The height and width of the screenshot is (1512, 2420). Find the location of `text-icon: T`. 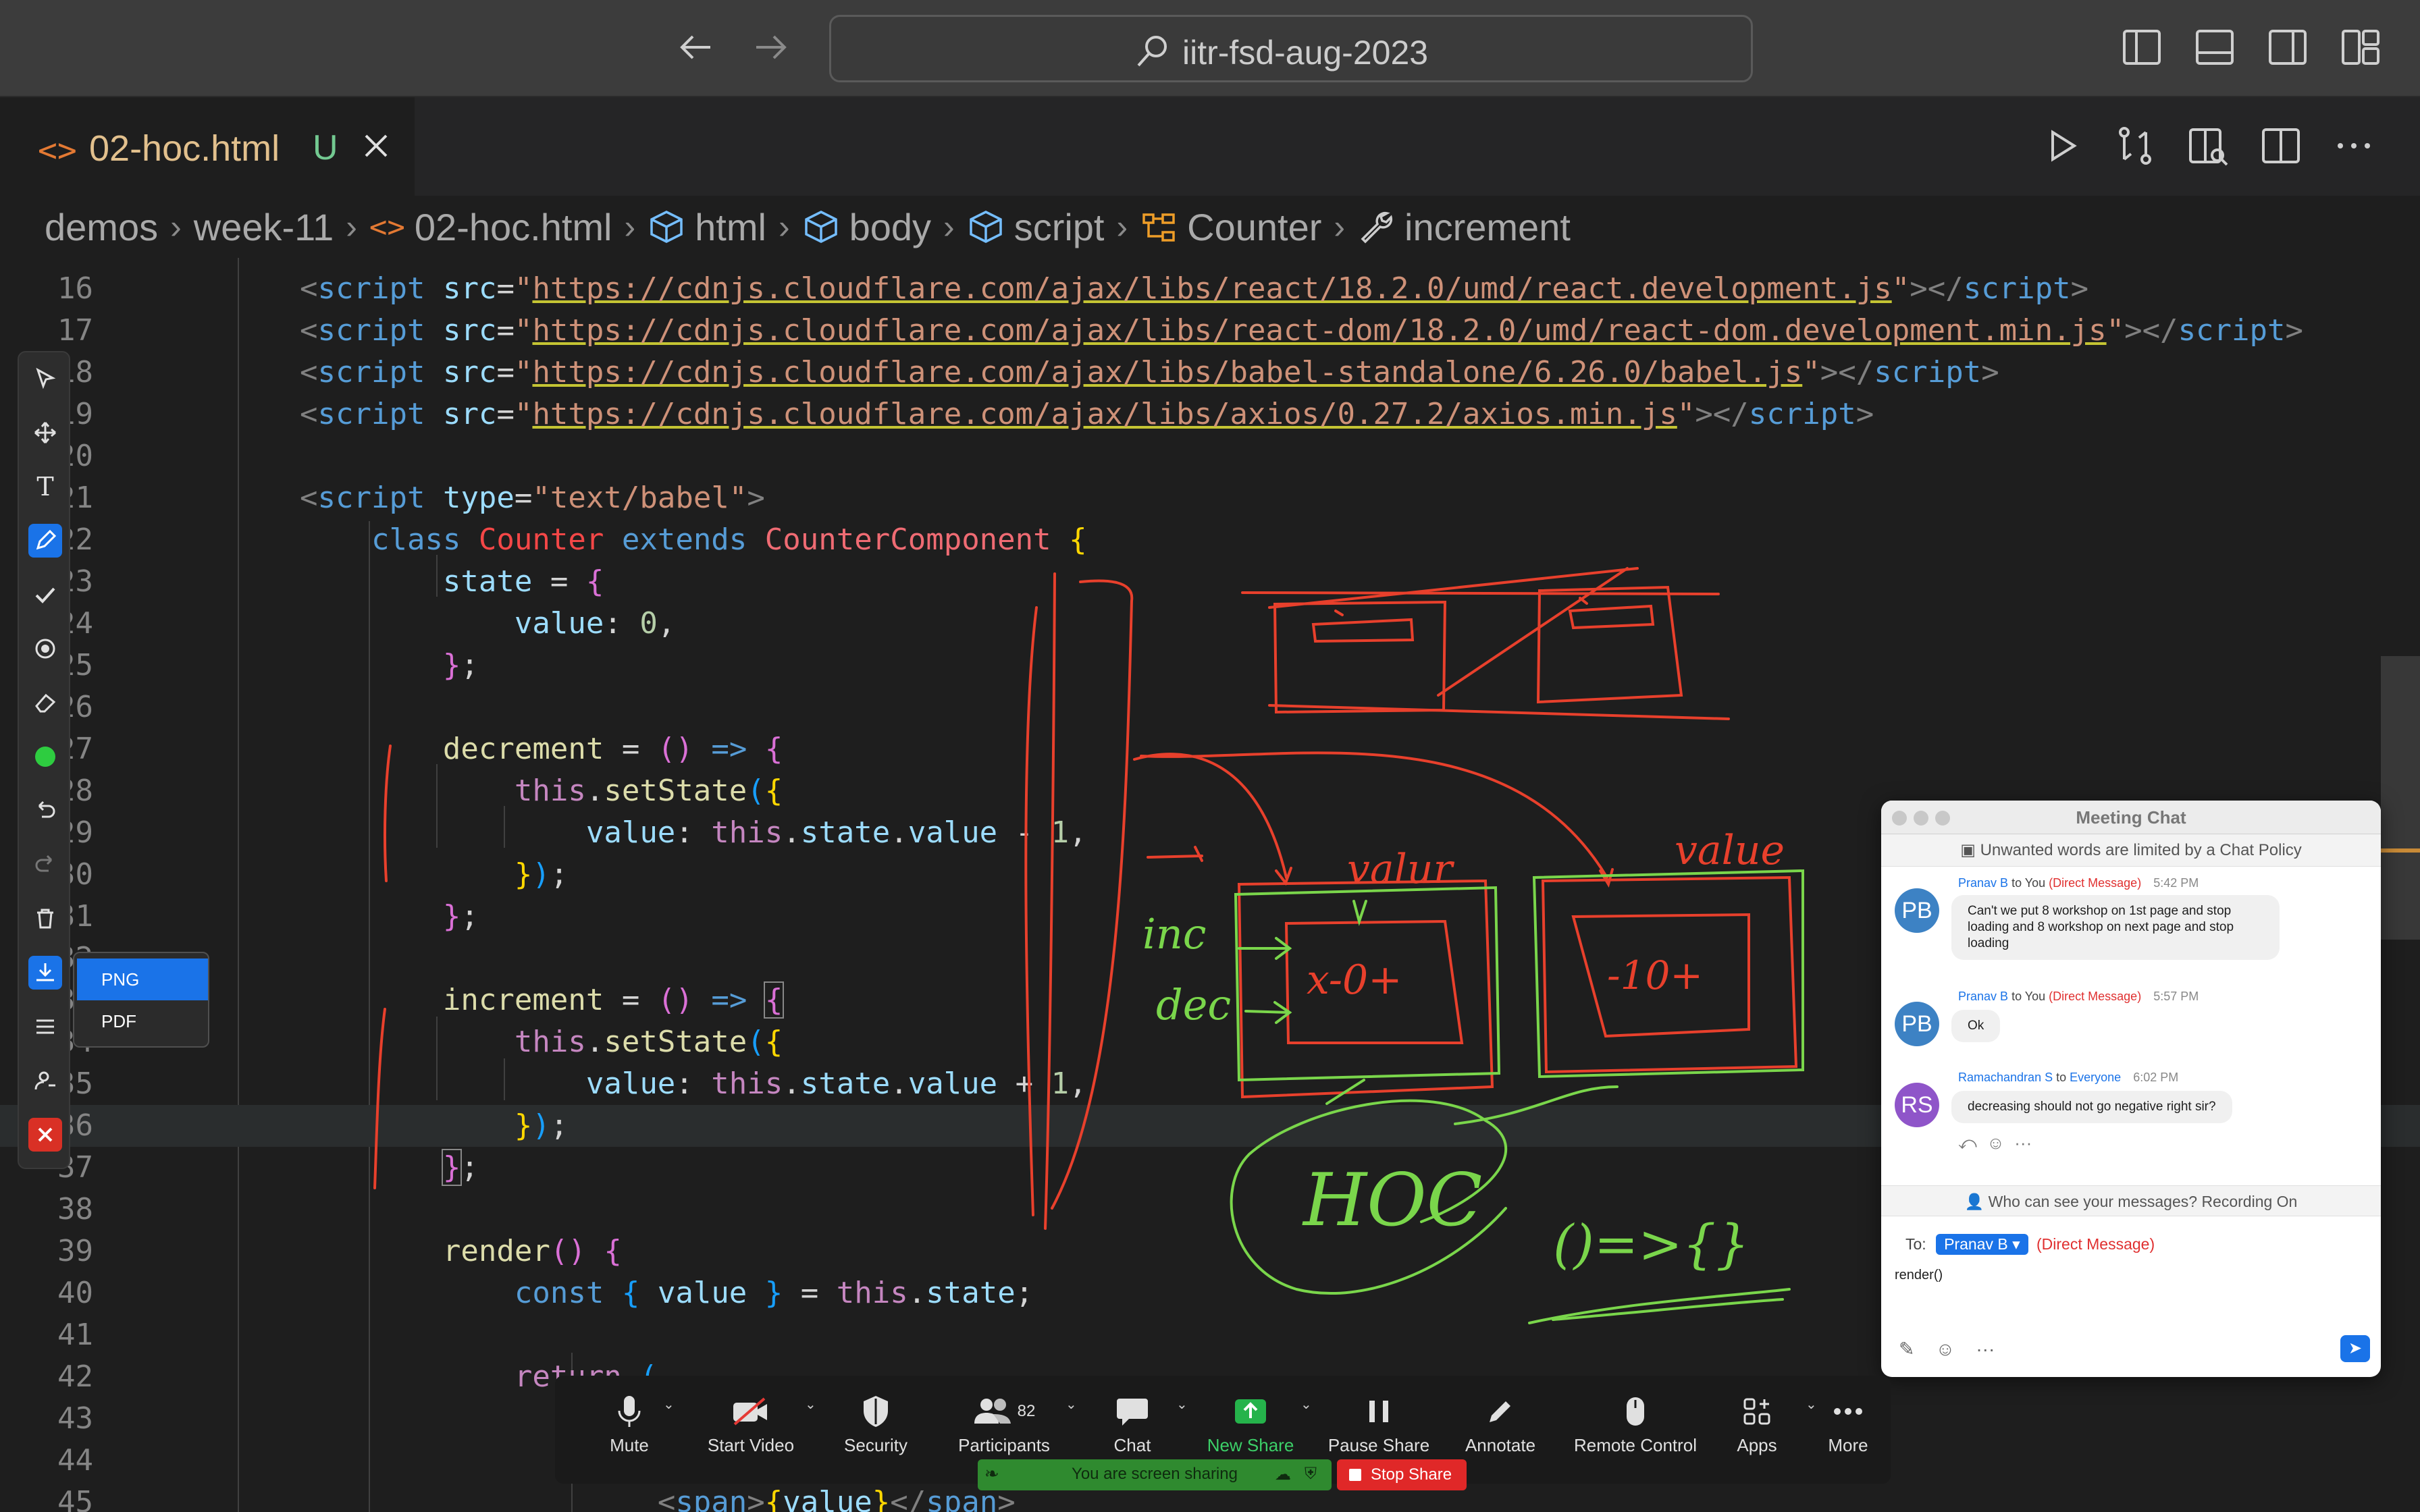

text-icon: T is located at coordinates (45, 487).